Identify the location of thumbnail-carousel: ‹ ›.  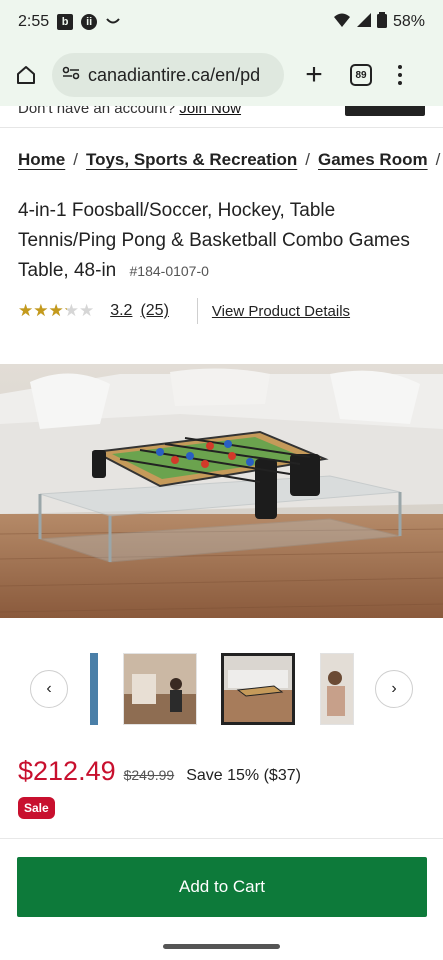
(221, 690).